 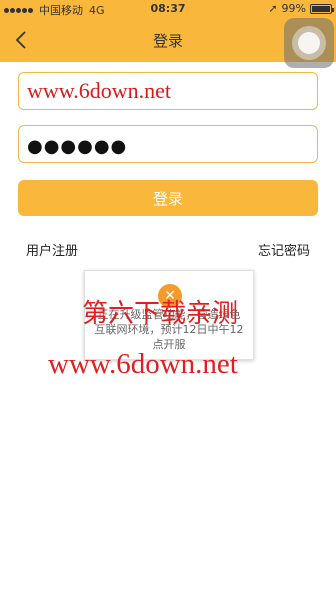 What do you see at coordinates (322, 8) in the screenshot?
I see `battery-icon` at bounding box center [322, 8].